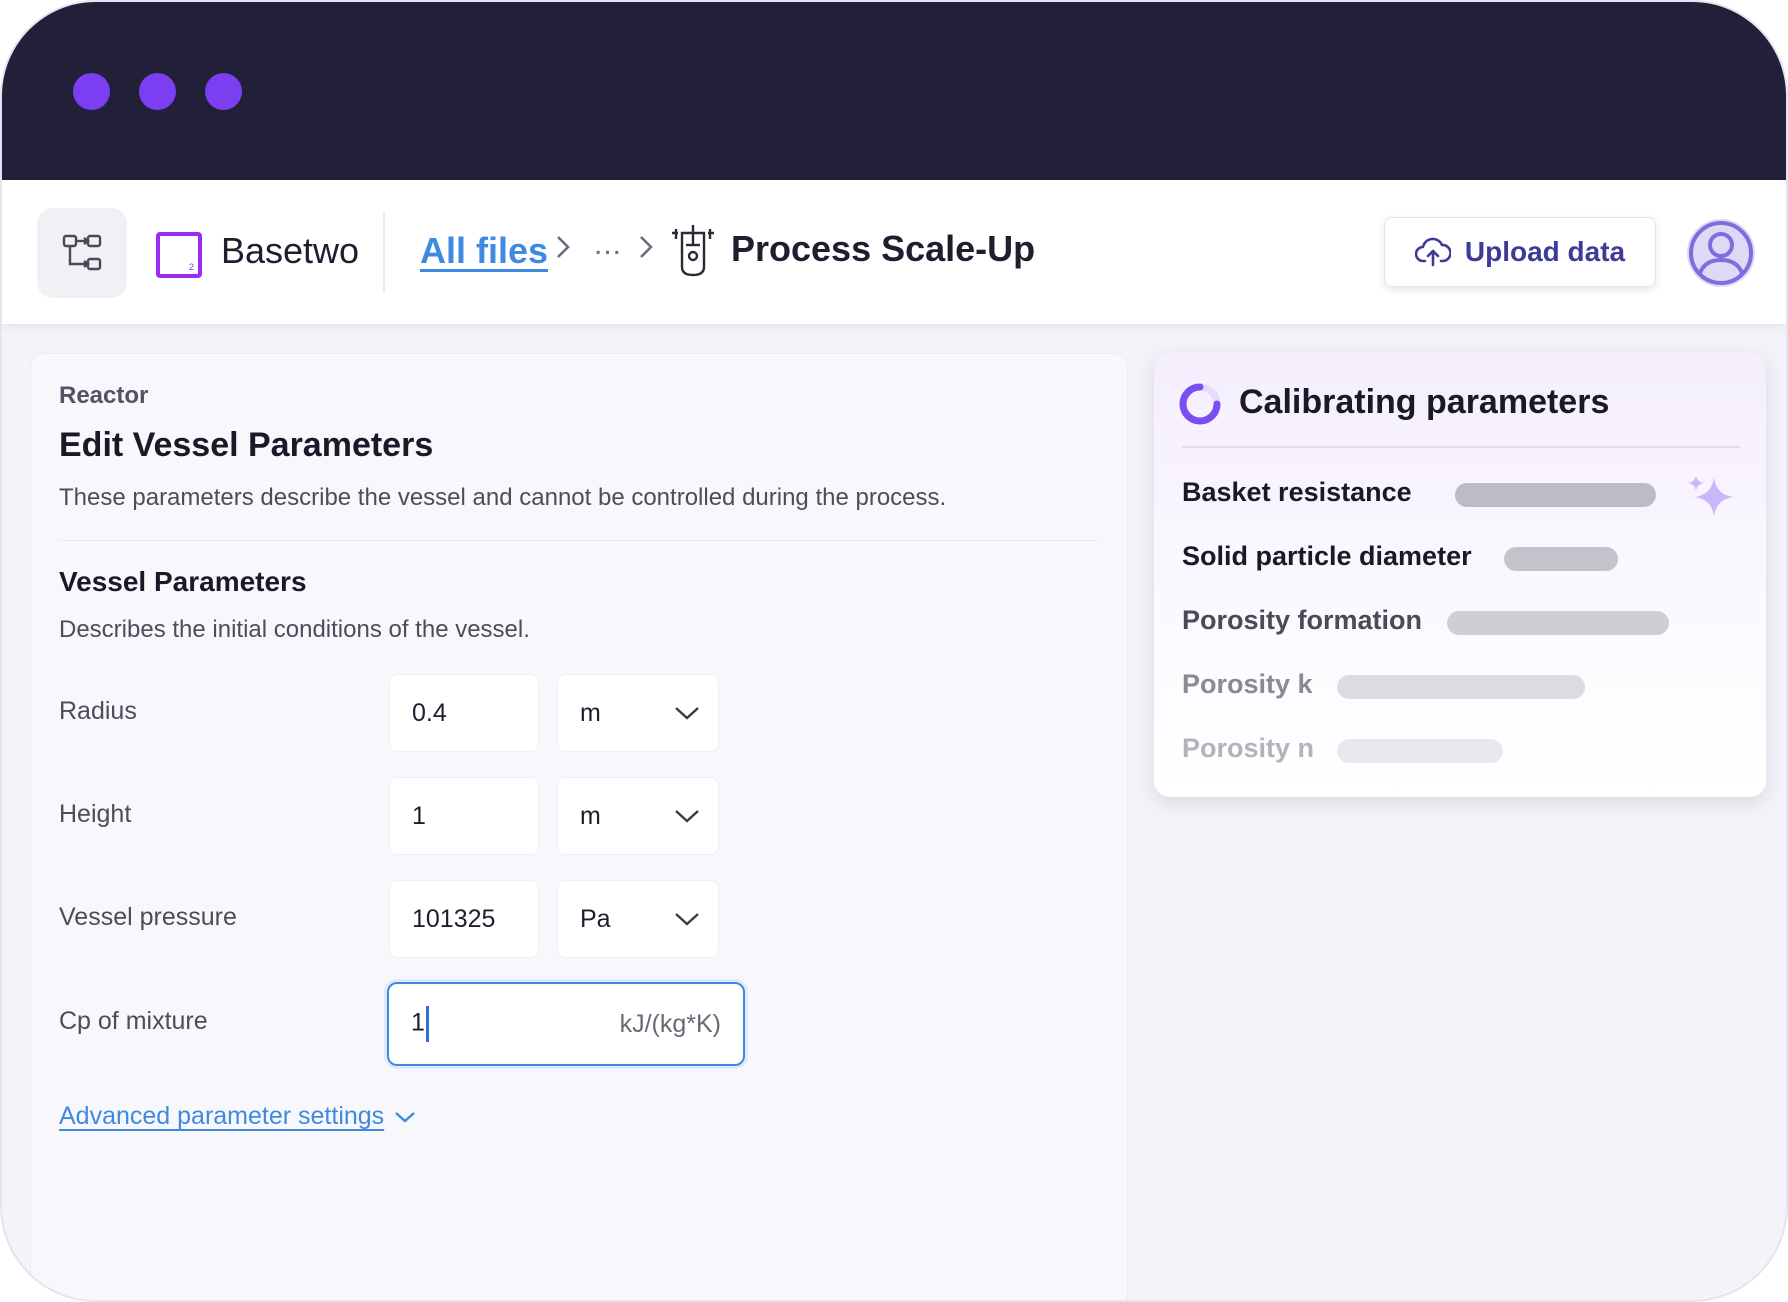  What do you see at coordinates (191, 267) in the screenshot?
I see `brand-logo-digit: 2` at bounding box center [191, 267].